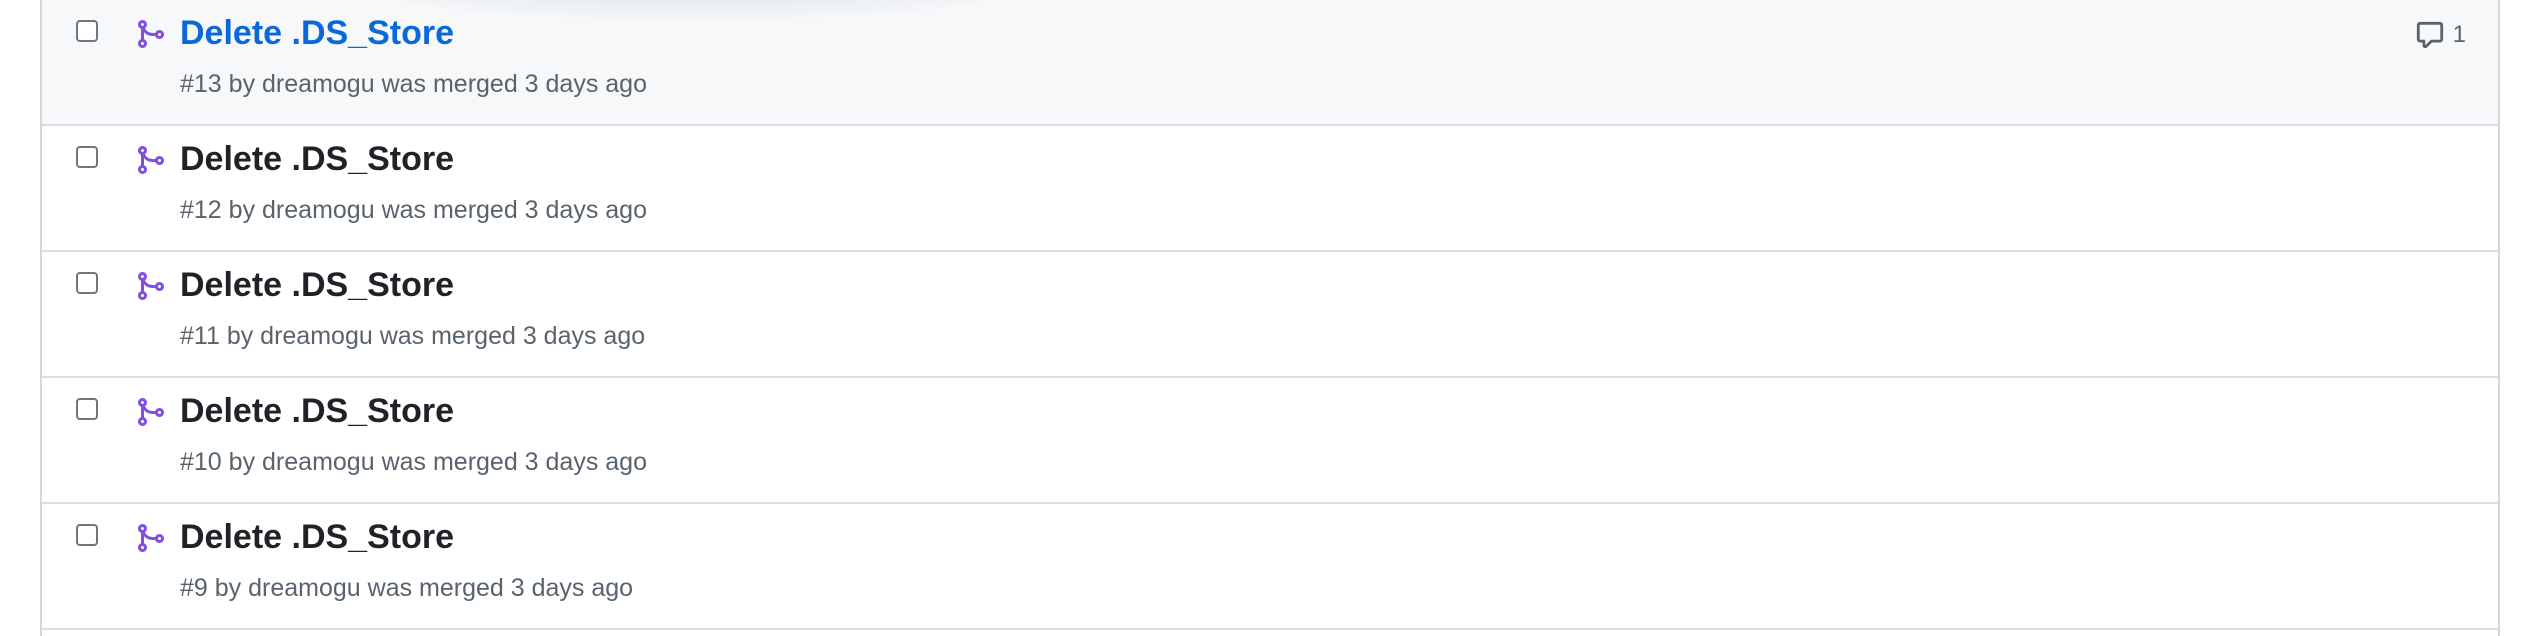  What do you see at coordinates (2459, 34) in the screenshot?
I see `comment-count: 1` at bounding box center [2459, 34].